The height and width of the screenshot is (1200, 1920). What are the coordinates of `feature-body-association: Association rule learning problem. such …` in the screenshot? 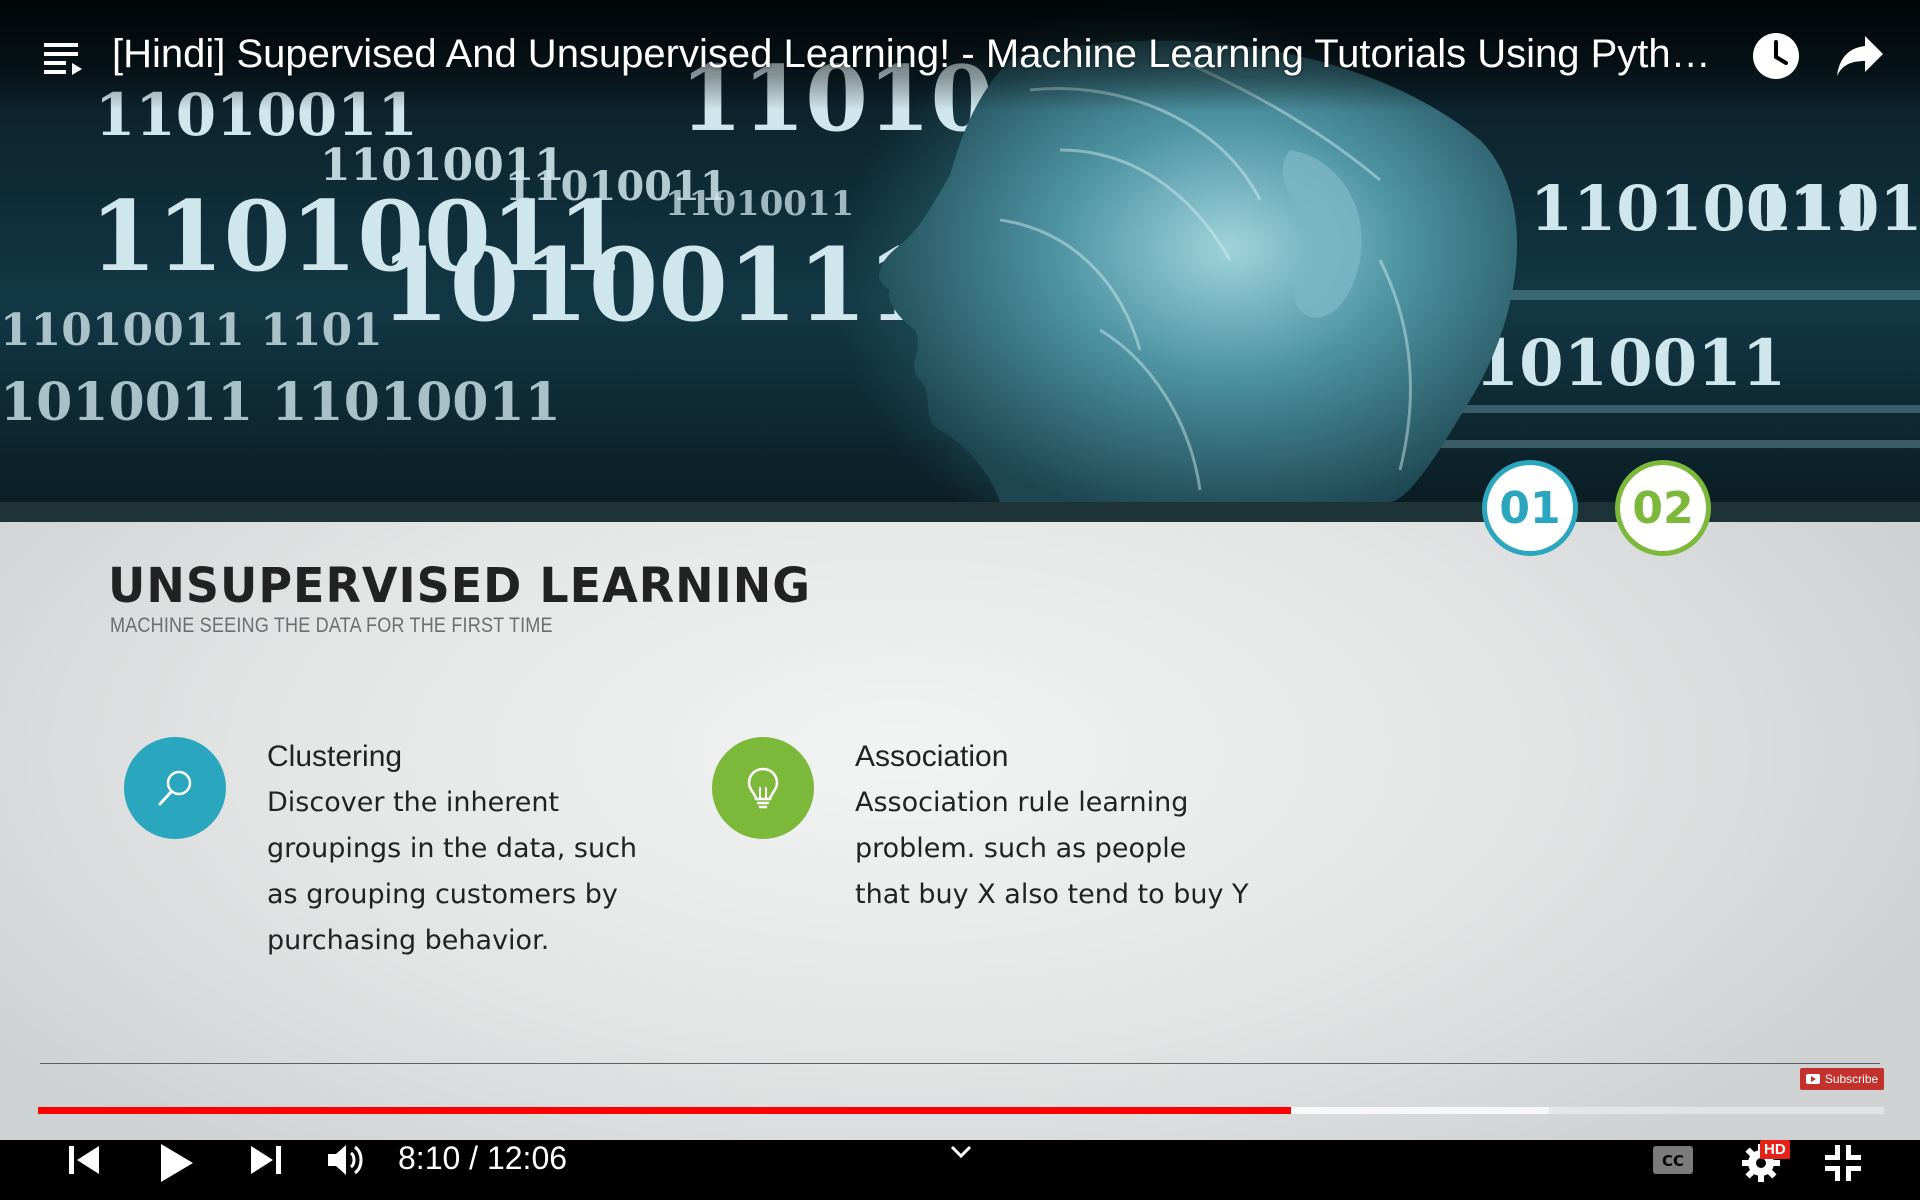 It's located at (1052, 849).